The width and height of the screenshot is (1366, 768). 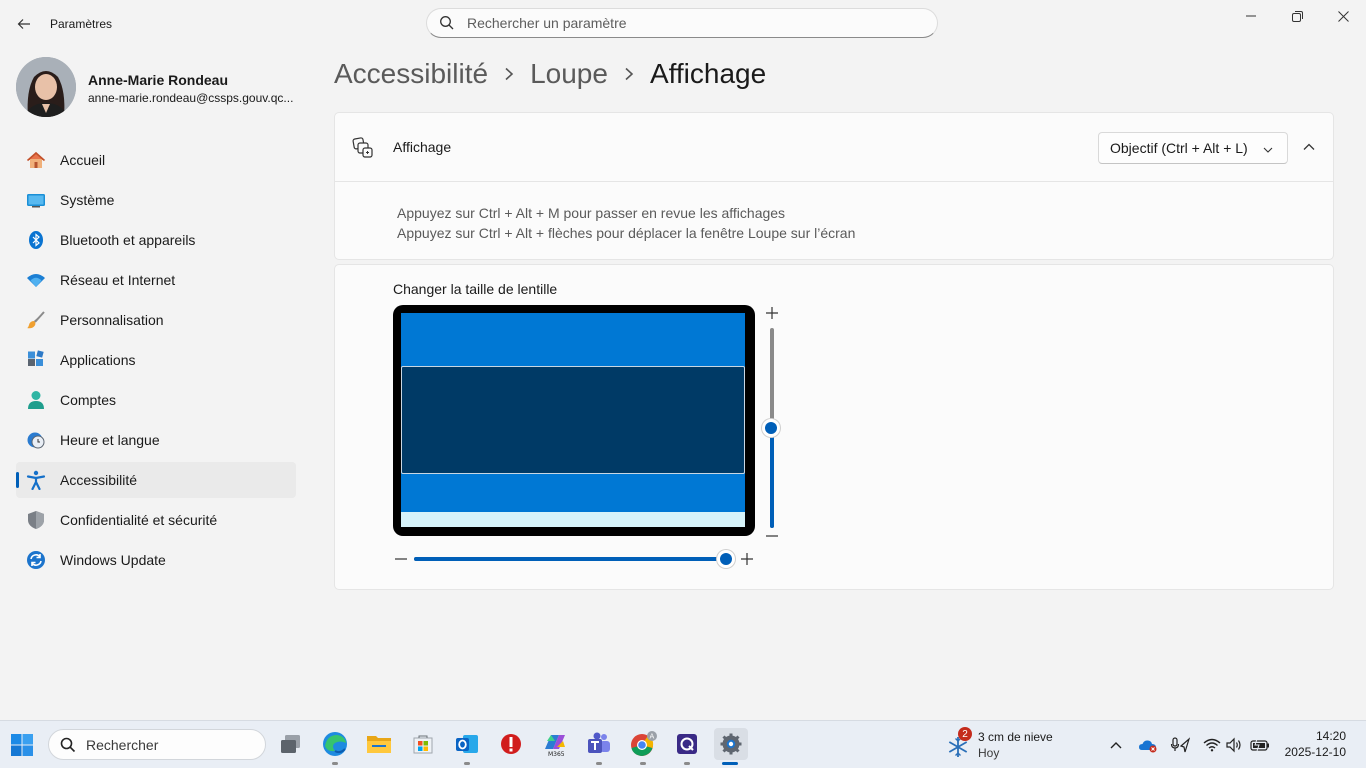 I want to click on avatar, so click(x=46, y=87).